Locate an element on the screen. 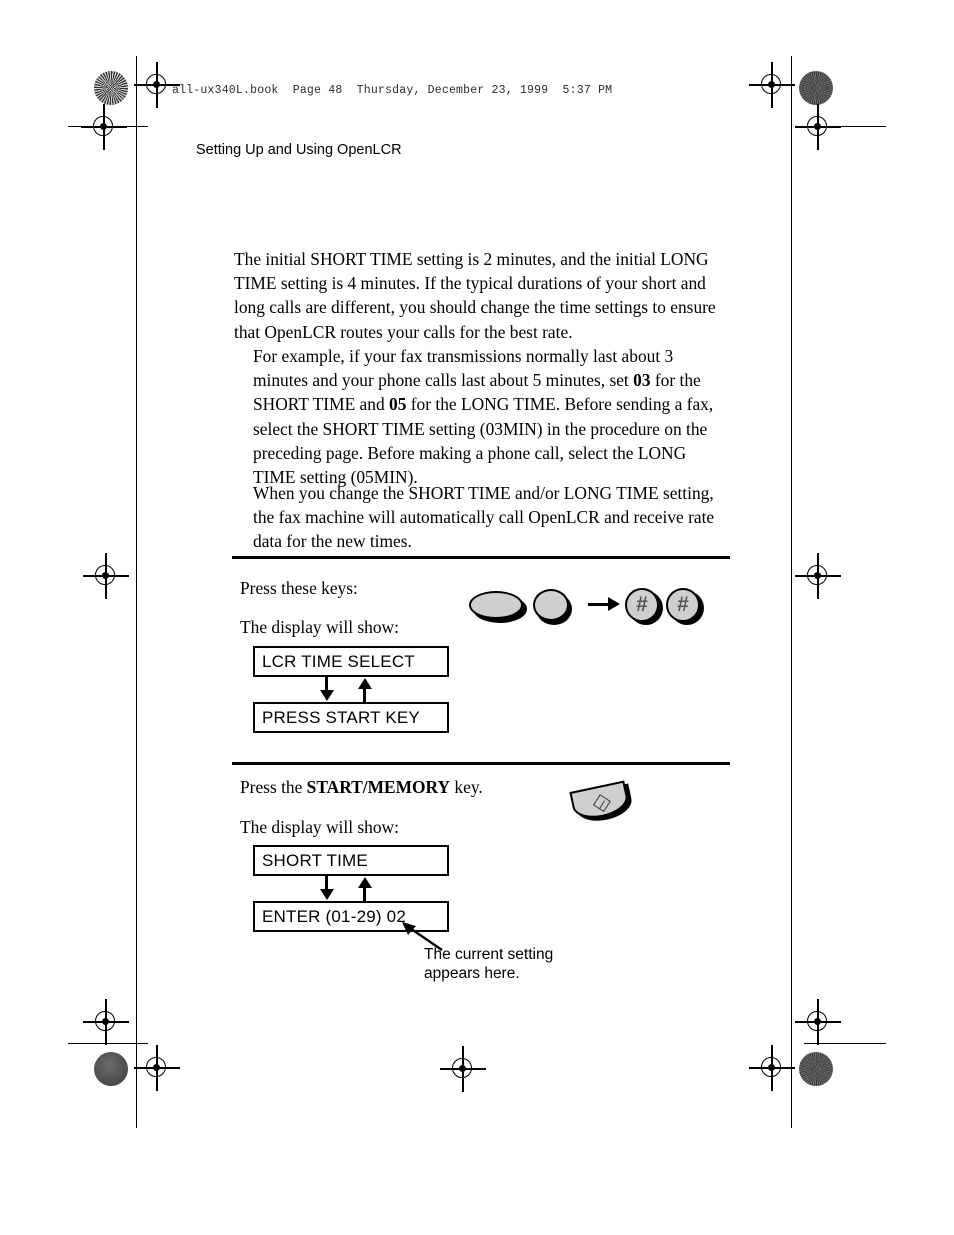 This screenshot has width=954, height=1235. section-rule-bottom is located at coordinates (481, 763).